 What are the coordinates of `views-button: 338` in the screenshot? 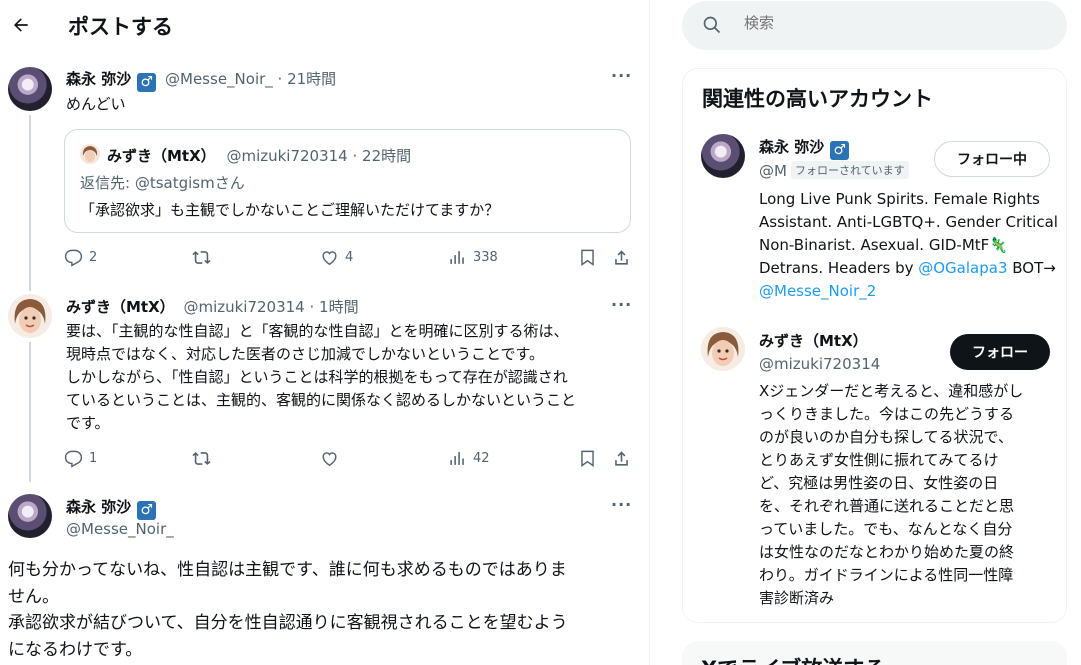 It's located at (473, 257).